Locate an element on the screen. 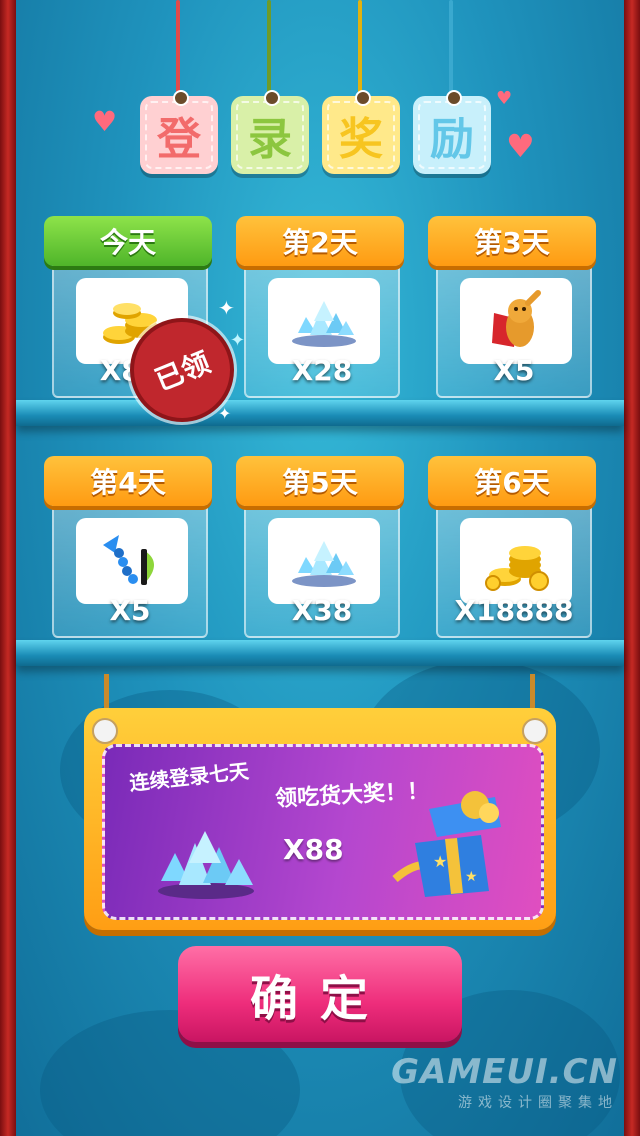 The image size is (640, 1136). watermark-subtitle: 游戏设计圈聚集地 is located at coordinates (538, 1103).